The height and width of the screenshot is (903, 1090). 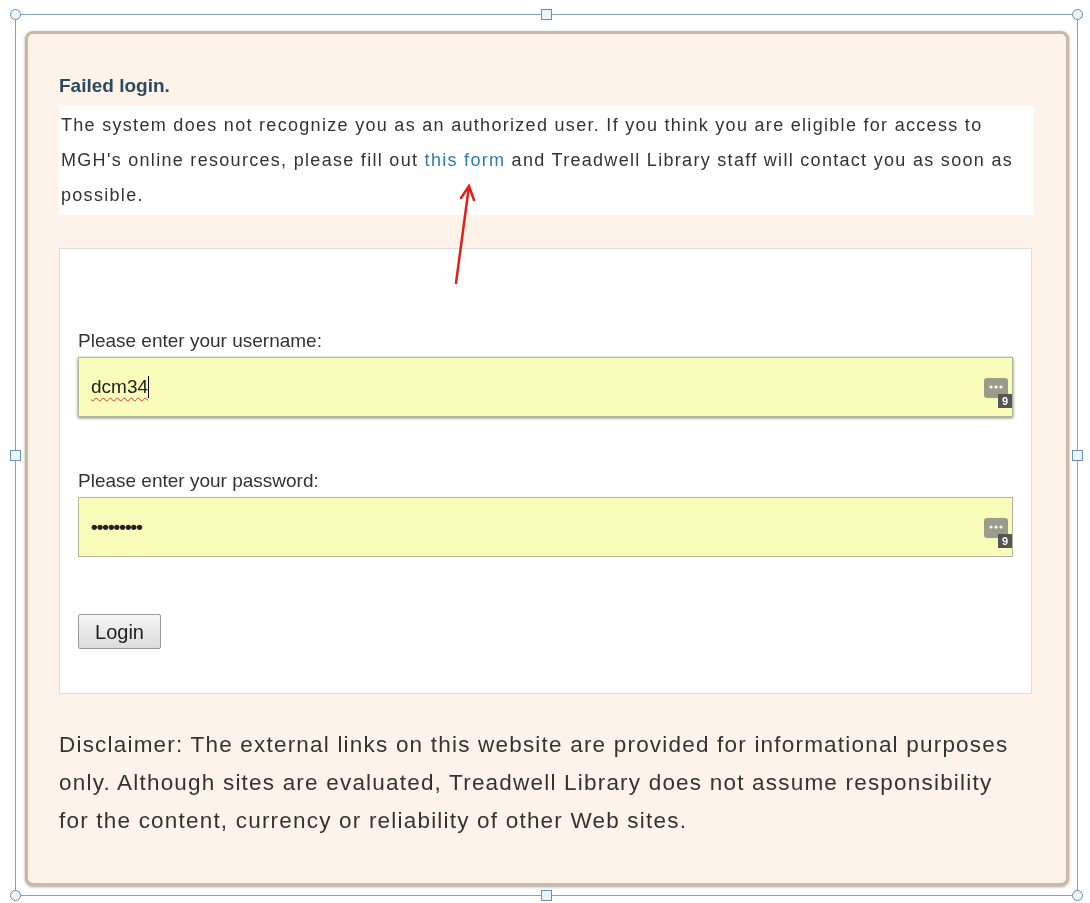 What do you see at coordinates (120, 386) in the screenshot?
I see `field-value: dcm34` at bounding box center [120, 386].